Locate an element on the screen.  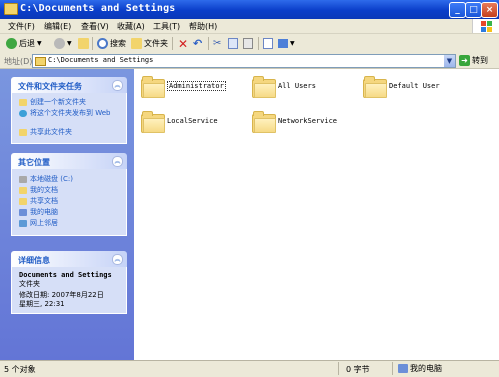
folder-item: LocalService is located at coordinates (179, 121).